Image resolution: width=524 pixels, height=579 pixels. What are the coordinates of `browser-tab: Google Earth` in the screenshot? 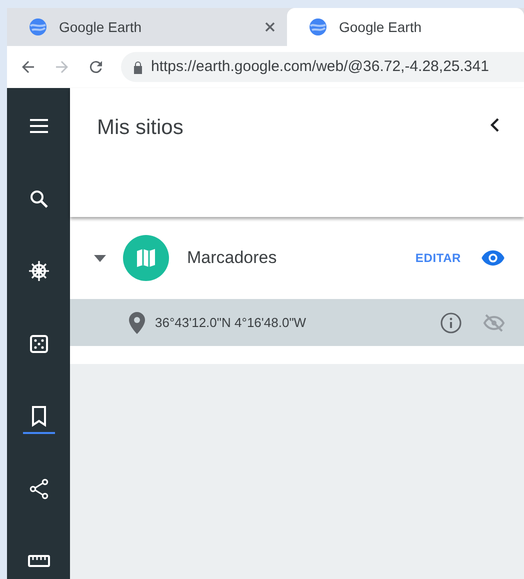 It's located at (405, 27).